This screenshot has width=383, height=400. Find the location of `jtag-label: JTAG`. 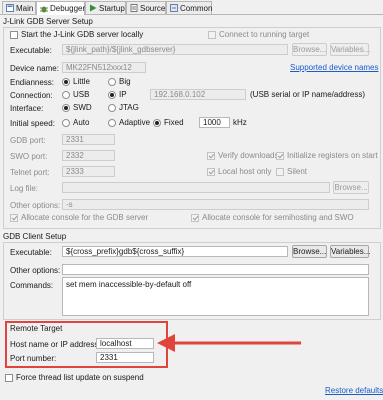

jtag-label: JTAG is located at coordinates (129, 107).